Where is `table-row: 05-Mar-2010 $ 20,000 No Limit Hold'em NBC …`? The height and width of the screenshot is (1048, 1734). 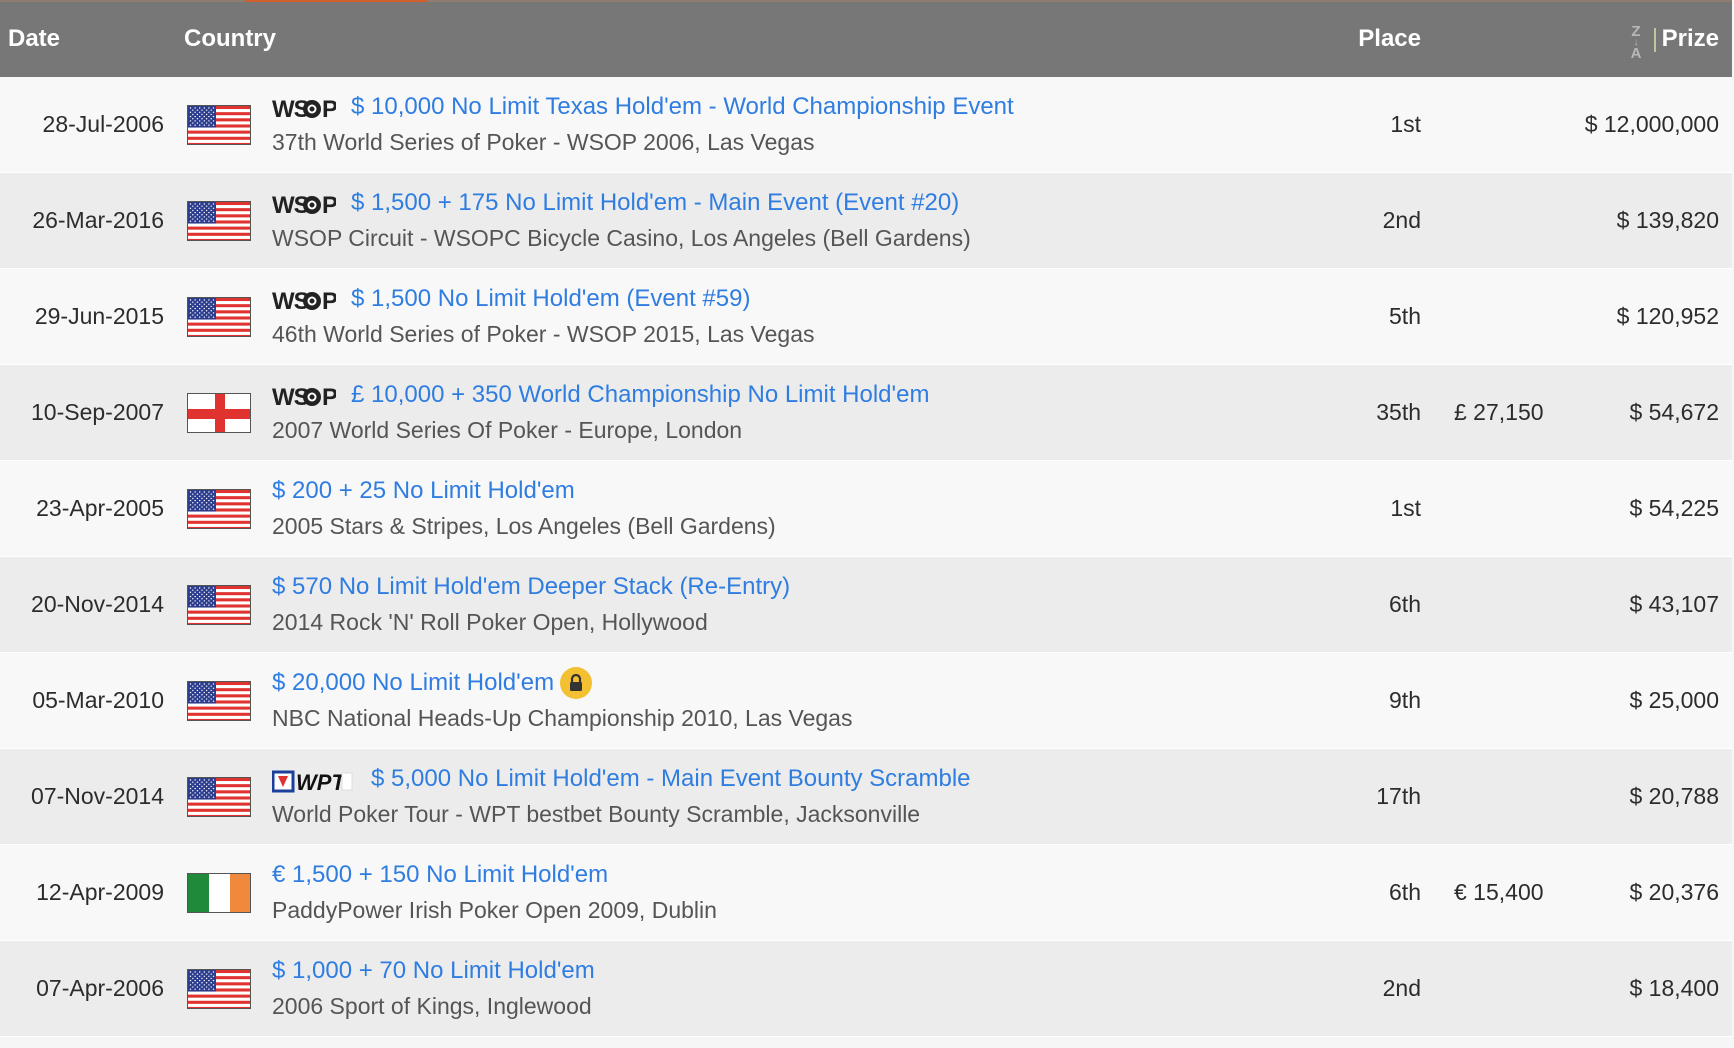
table-row: 05-Mar-2010 $ 20,000 No Limit Hold'em NBC … is located at coordinates (866, 701).